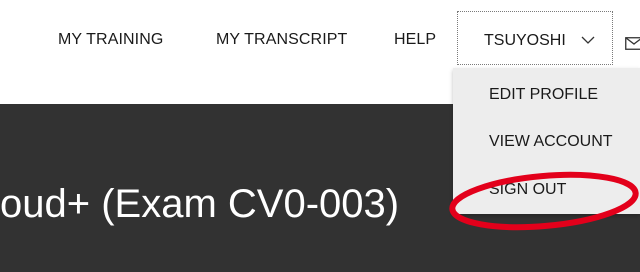  I want to click on user-name-label: TSUYOSHI, so click(525, 40).